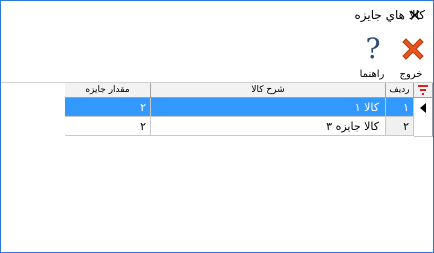 This screenshot has height=253, width=434. I want to click on help-label: راهنما, so click(372, 74).